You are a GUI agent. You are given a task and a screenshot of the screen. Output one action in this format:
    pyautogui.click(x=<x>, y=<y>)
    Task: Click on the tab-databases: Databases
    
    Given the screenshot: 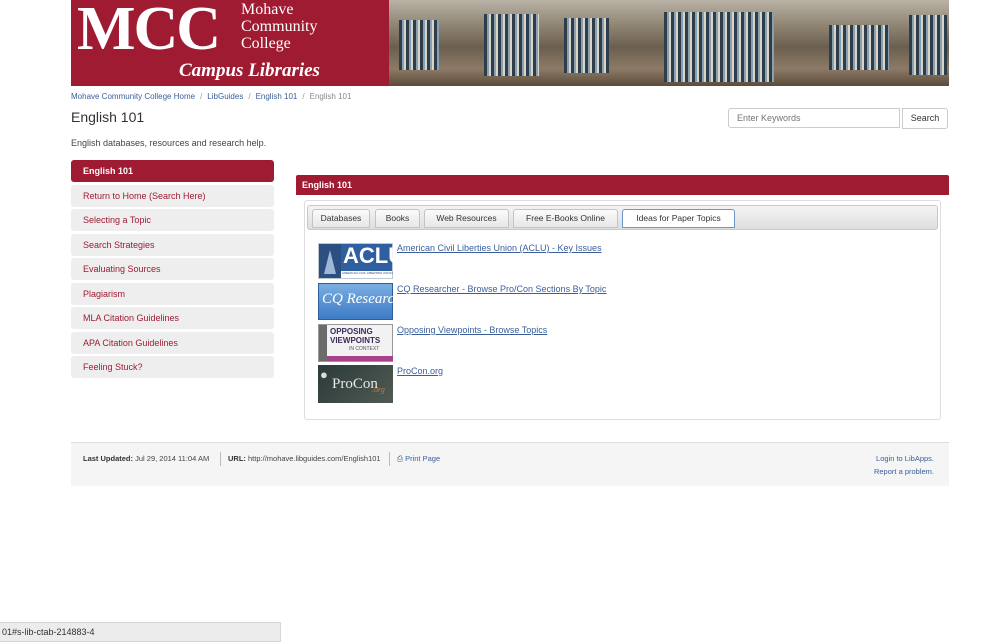 What is the action you would take?
    pyautogui.click(x=341, y=218)
    